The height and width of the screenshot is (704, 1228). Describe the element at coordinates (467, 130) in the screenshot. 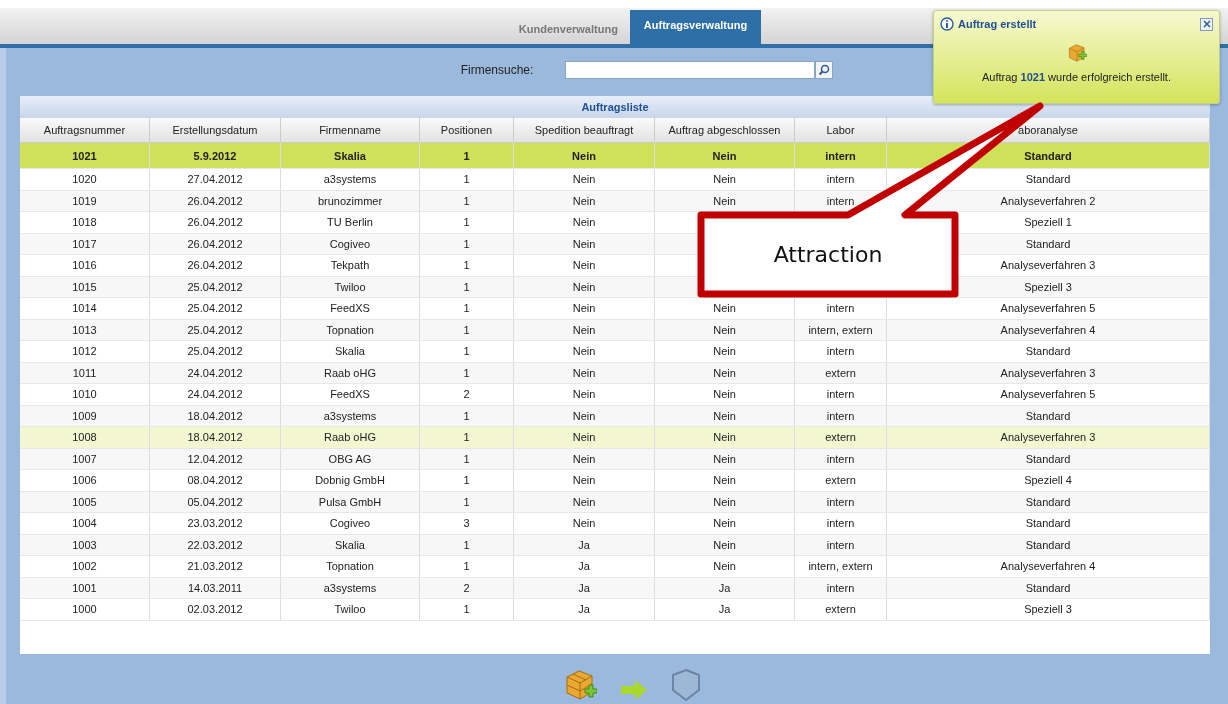

I see `column-header: Positionen` at that location.